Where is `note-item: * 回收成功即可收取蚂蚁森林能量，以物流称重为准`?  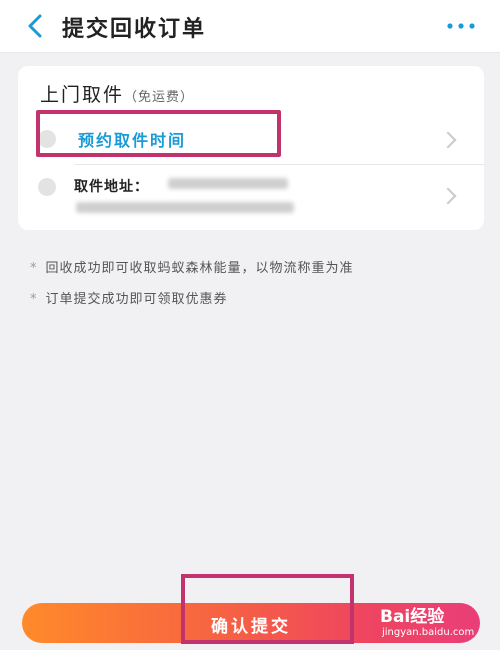 note-item: * 回收成功即可收取蚂蚁森林能量，以物流称重为准 is located at coordinates (192, 266).